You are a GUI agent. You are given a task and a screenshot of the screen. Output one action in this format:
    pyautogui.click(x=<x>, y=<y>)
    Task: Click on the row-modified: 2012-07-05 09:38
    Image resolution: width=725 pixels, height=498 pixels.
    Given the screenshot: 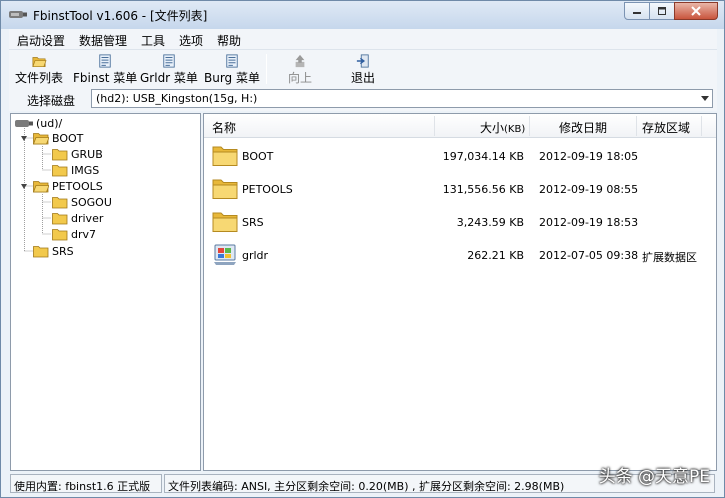 What is the action you would take?
    pyautogui.click(x=589, y=255)
    